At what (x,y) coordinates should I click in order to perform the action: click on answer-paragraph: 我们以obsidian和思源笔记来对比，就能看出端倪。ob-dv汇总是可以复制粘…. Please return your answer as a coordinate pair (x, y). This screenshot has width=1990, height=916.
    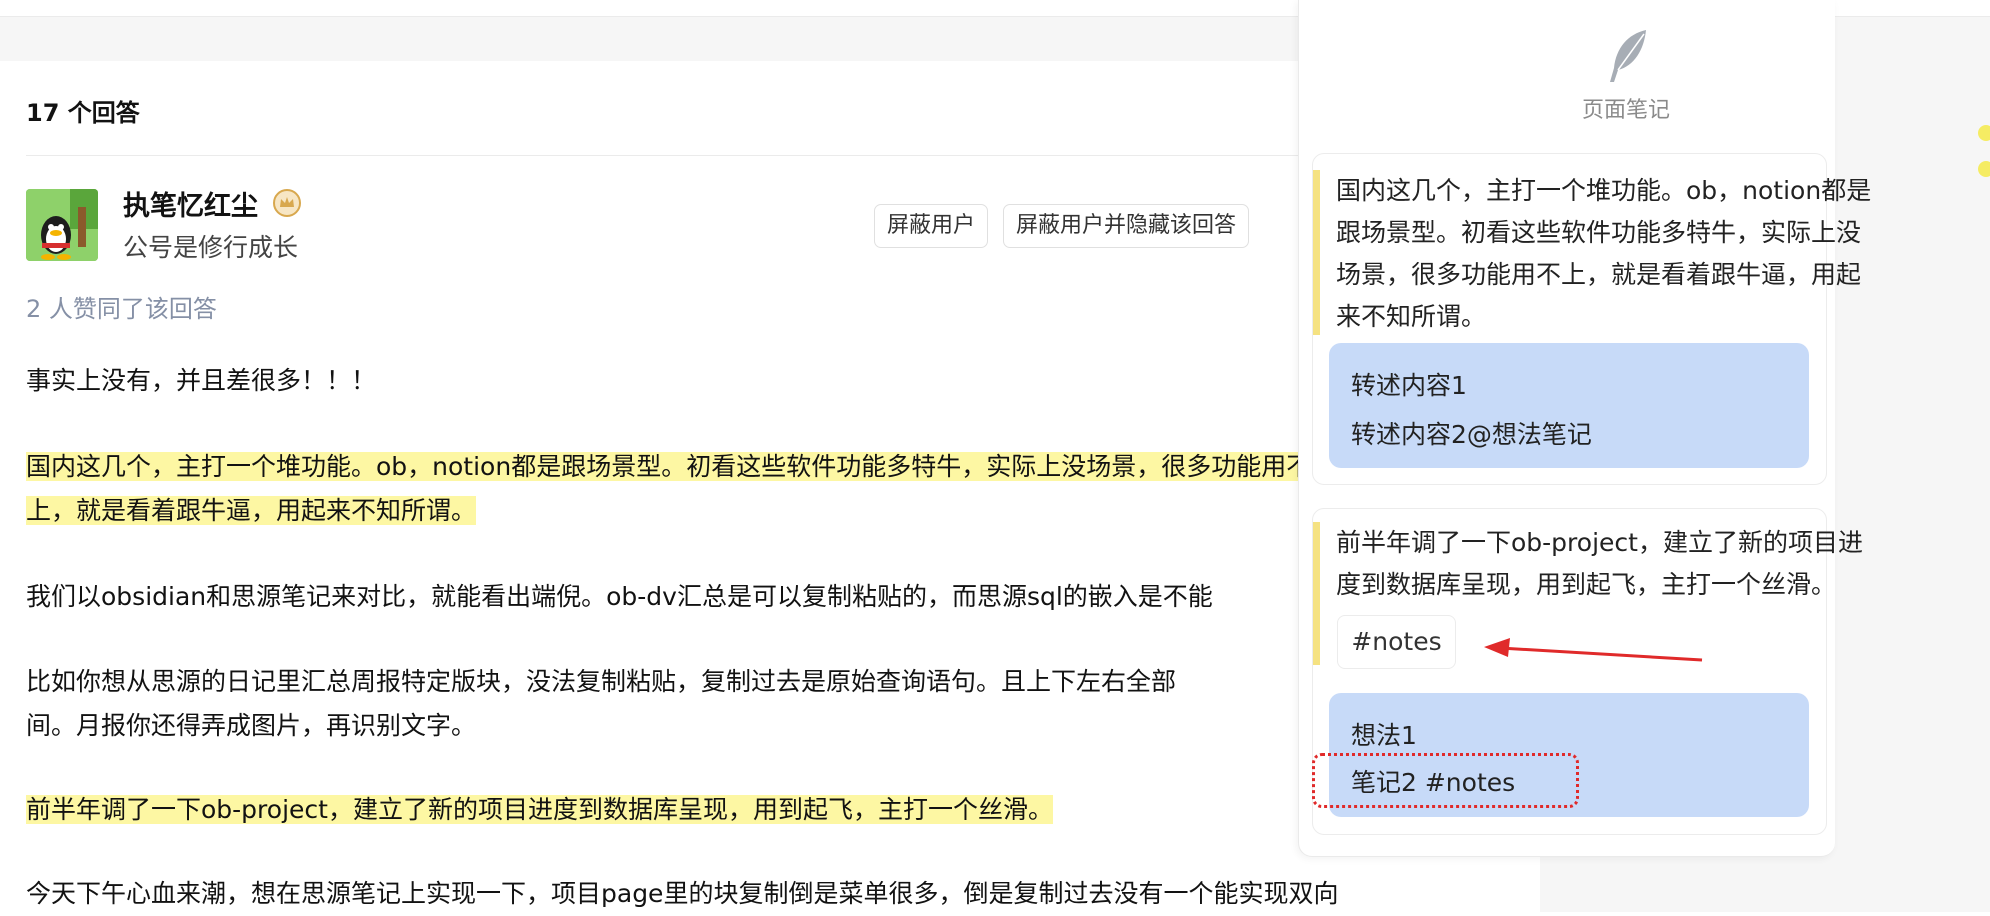
    Looking at the image, I should click on (619, 596).